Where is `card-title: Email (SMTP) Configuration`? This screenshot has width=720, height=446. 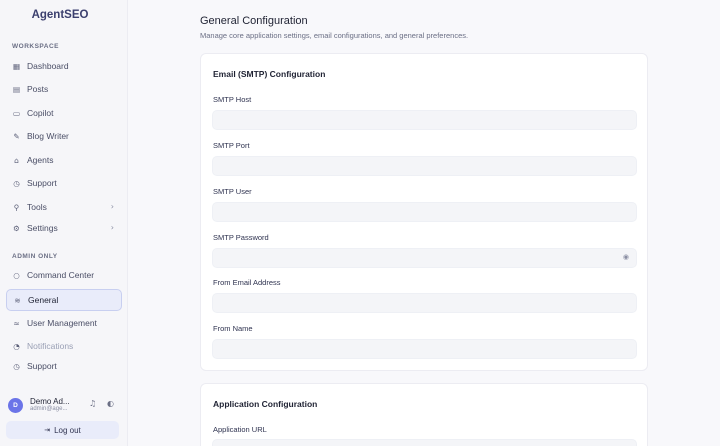
card-title: Email (SMTP) Configuration is located at coordinates (269, 74).